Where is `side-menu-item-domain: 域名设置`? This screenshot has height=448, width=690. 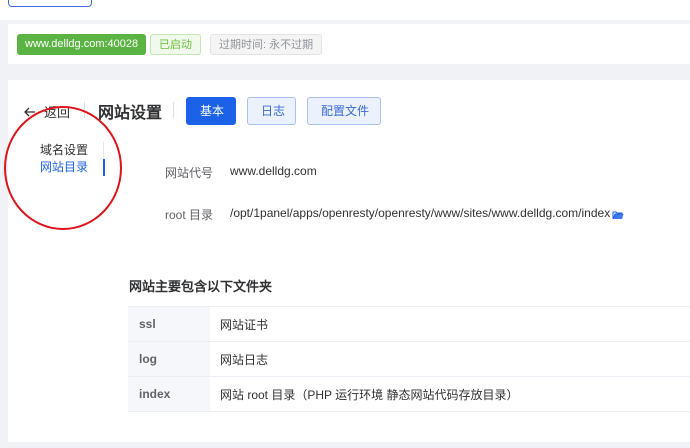
side-menu-item-domain: 域名设置 is located at coordinates (71, 150).